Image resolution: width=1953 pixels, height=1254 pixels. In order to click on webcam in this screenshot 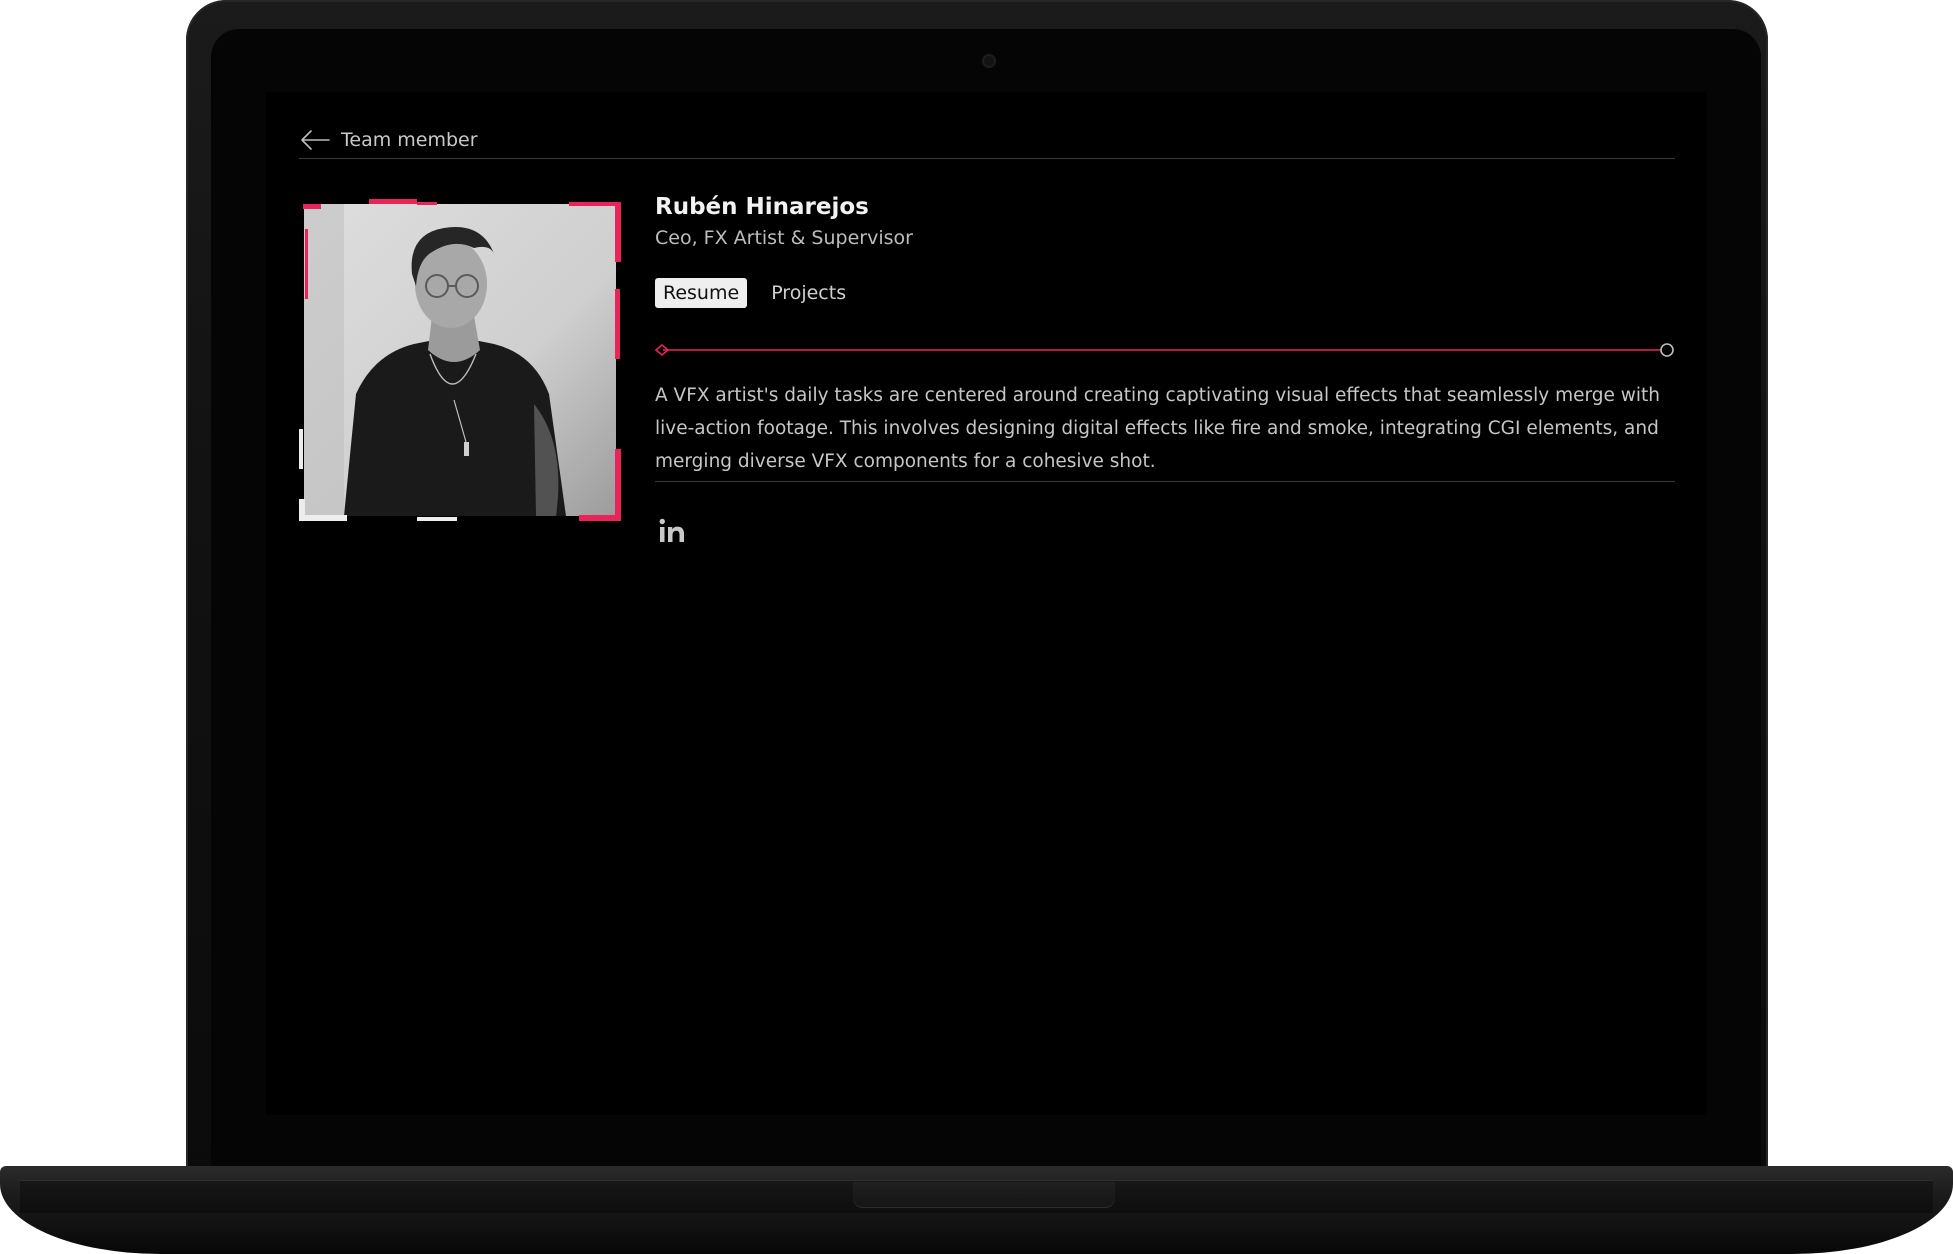, I will do `click(989, 61)`.